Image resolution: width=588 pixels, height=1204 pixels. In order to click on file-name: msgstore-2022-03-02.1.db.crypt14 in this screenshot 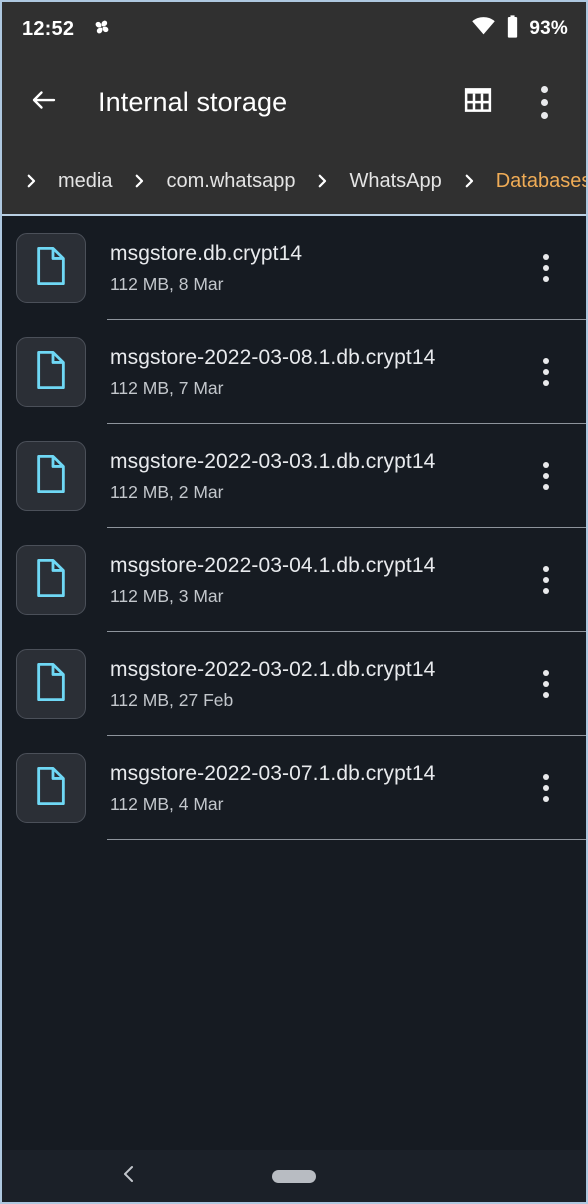, I will do `click(273, 669)`.